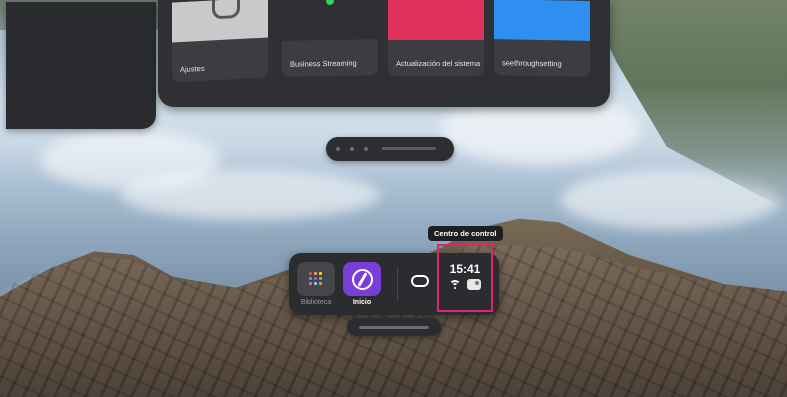 The height and width of the screenshot is (397, 787). What do you see at coordinates (438, 63) in the screenshot?
I see `app-tile-label: Actualización del sistema` at bounding box center [438, 63].